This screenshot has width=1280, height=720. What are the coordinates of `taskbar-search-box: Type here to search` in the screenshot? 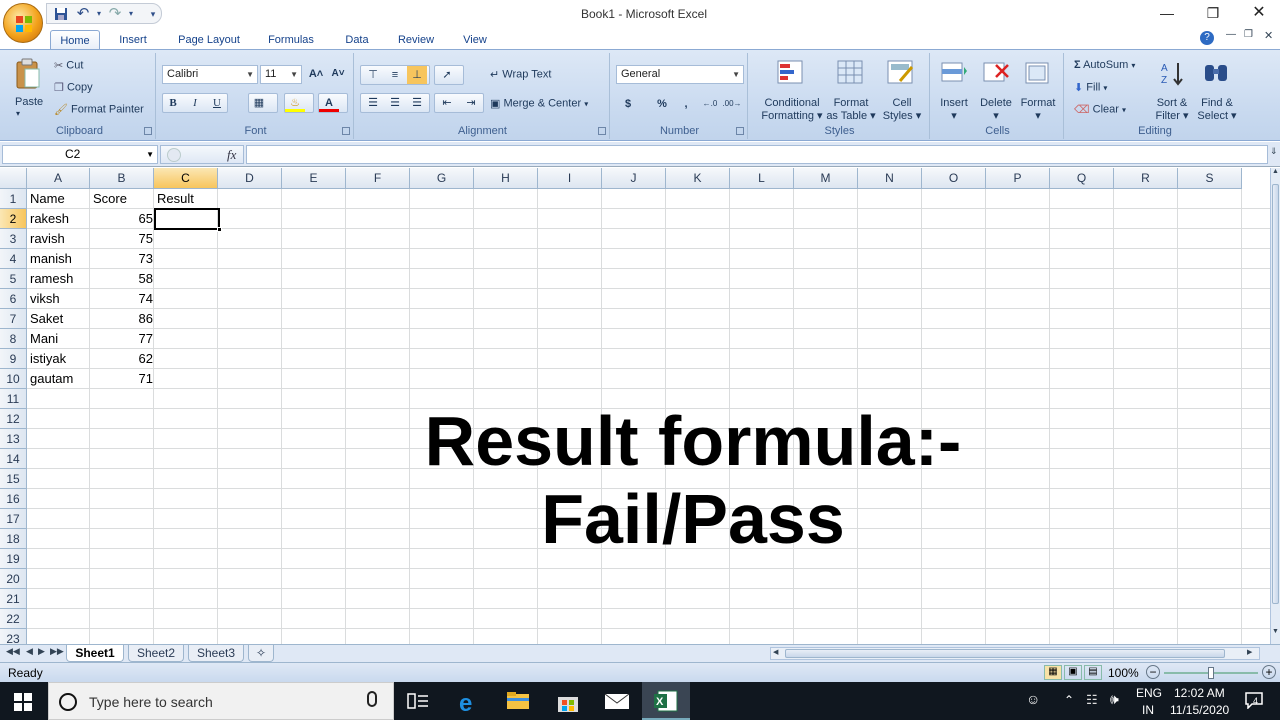 It's located at (221, 701).